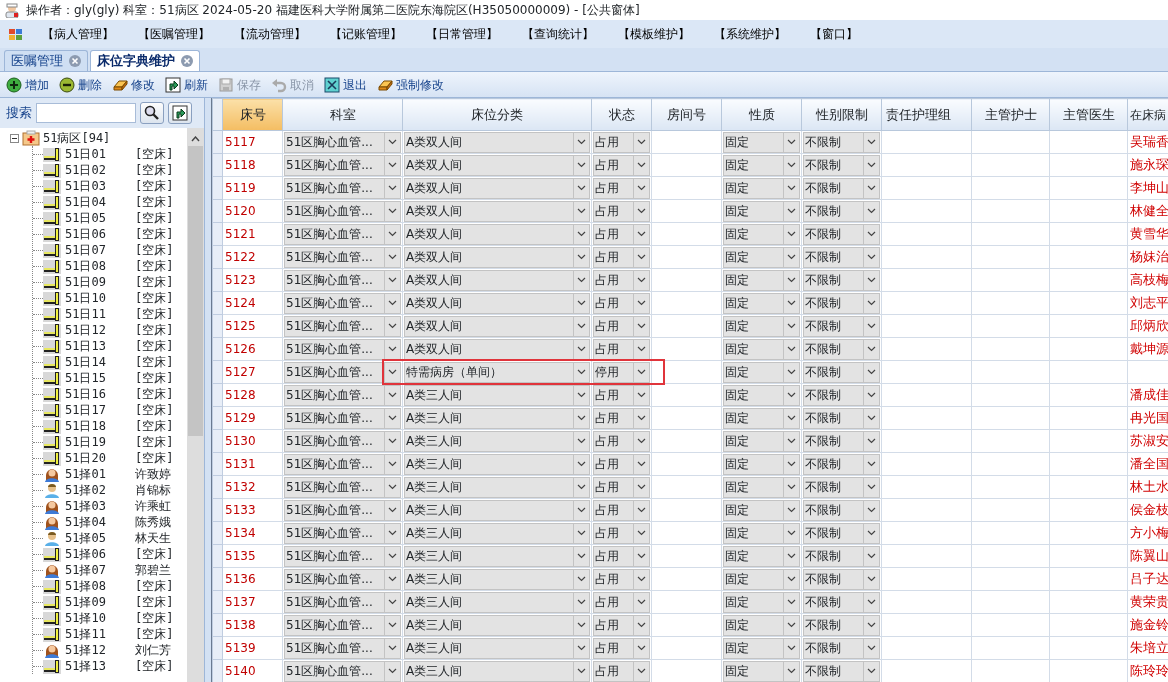  Describe the element at coordinates (152, 113) in the screenshot. I see `search-button` at that location.